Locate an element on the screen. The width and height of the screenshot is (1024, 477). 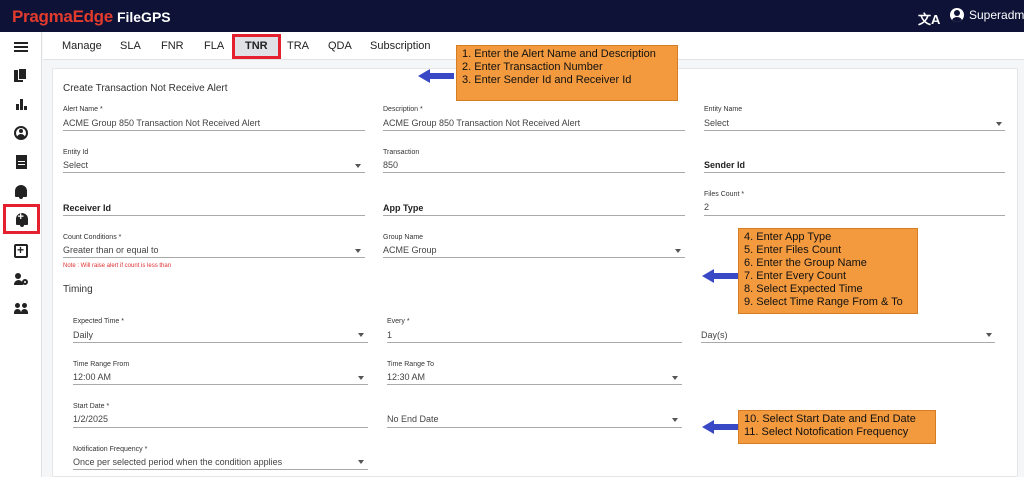
sidebar-item-reports is located at coordinates (21, 162).